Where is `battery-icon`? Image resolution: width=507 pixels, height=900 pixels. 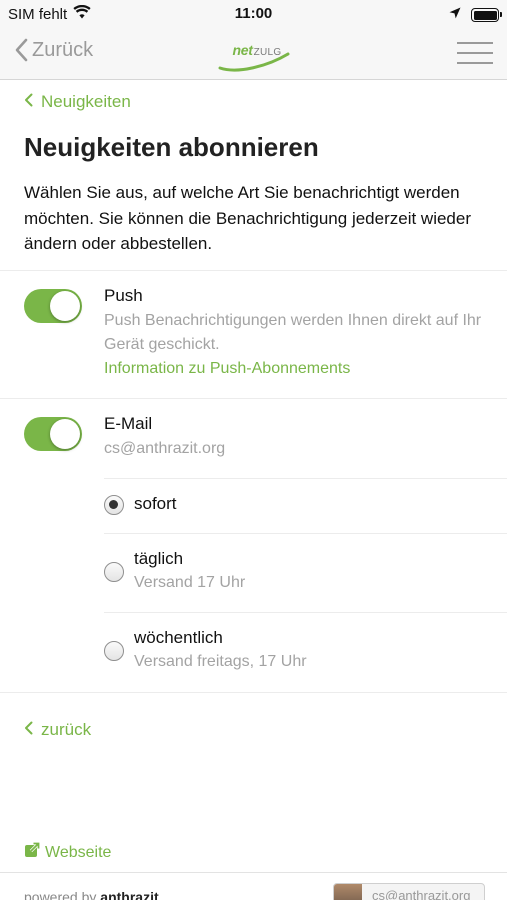 battery-icon is located at coordinates (486, 15).